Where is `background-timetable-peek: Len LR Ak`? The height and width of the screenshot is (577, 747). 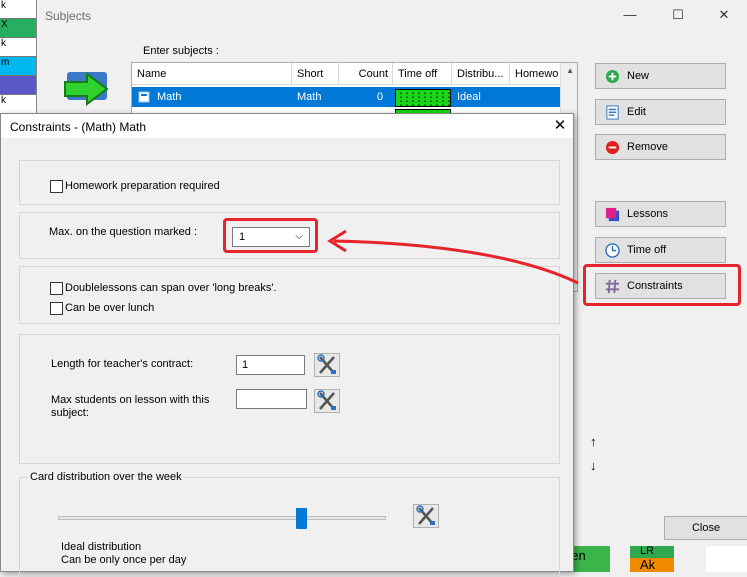 background-timetable-peek: Len LR Ak is located at coordinates (651, 559).